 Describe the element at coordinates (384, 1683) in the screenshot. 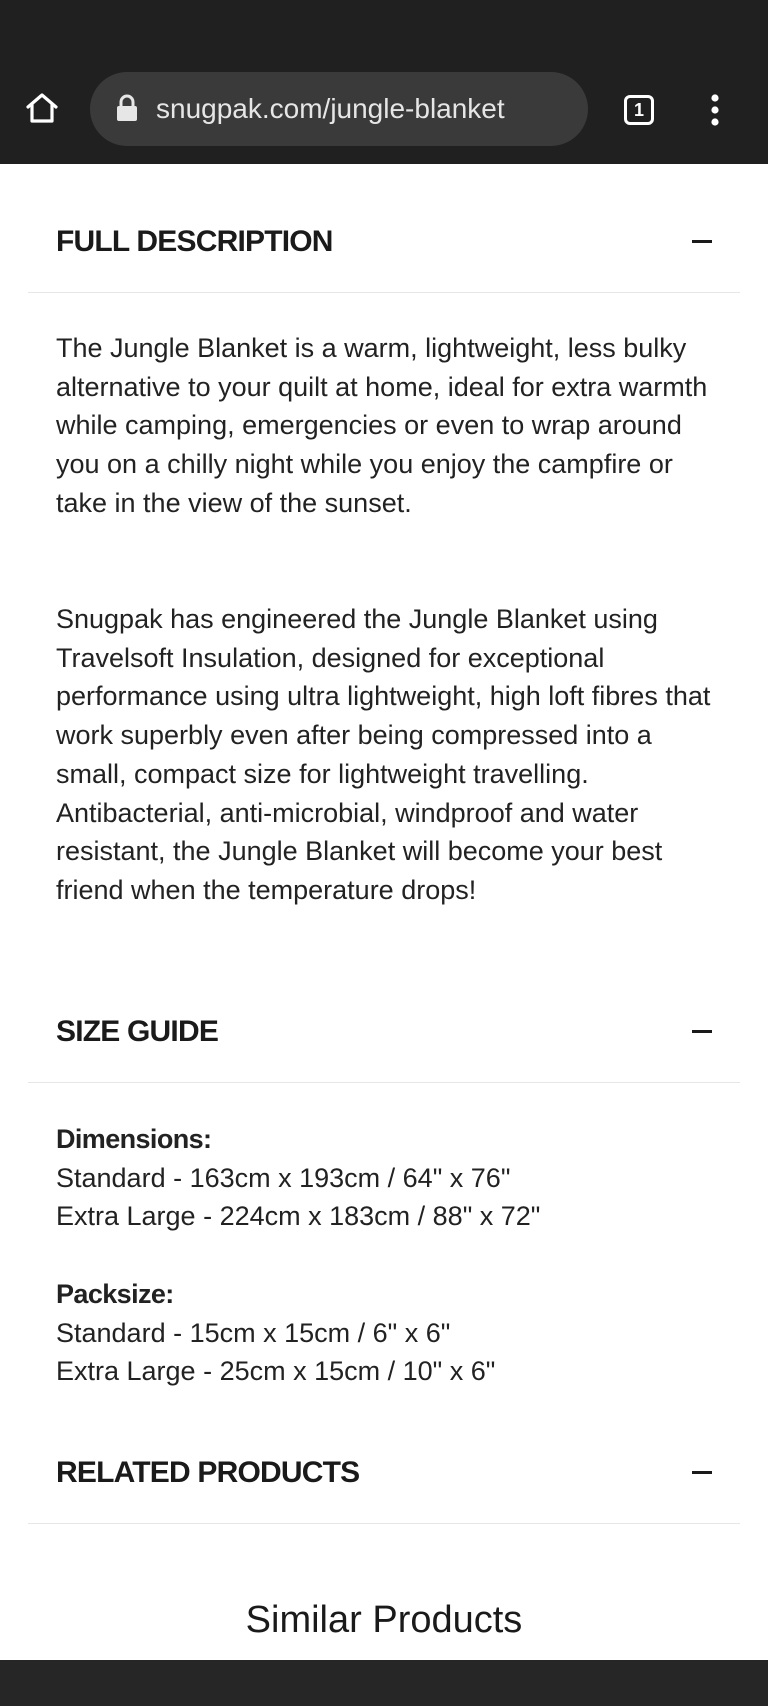

I see `bottom-bar` at that location.